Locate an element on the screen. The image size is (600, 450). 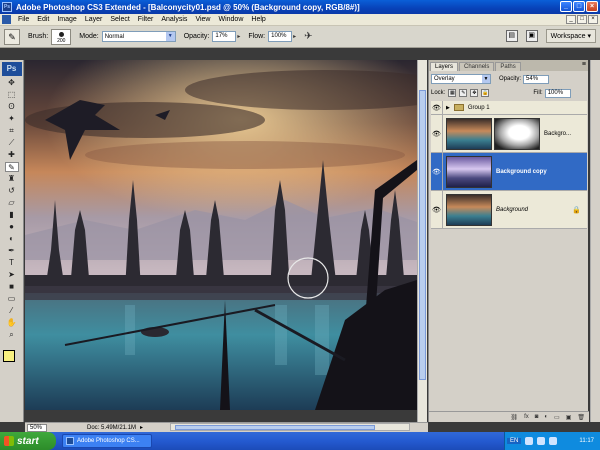
brush-picker: 200 is located at coordinates (61, 36).